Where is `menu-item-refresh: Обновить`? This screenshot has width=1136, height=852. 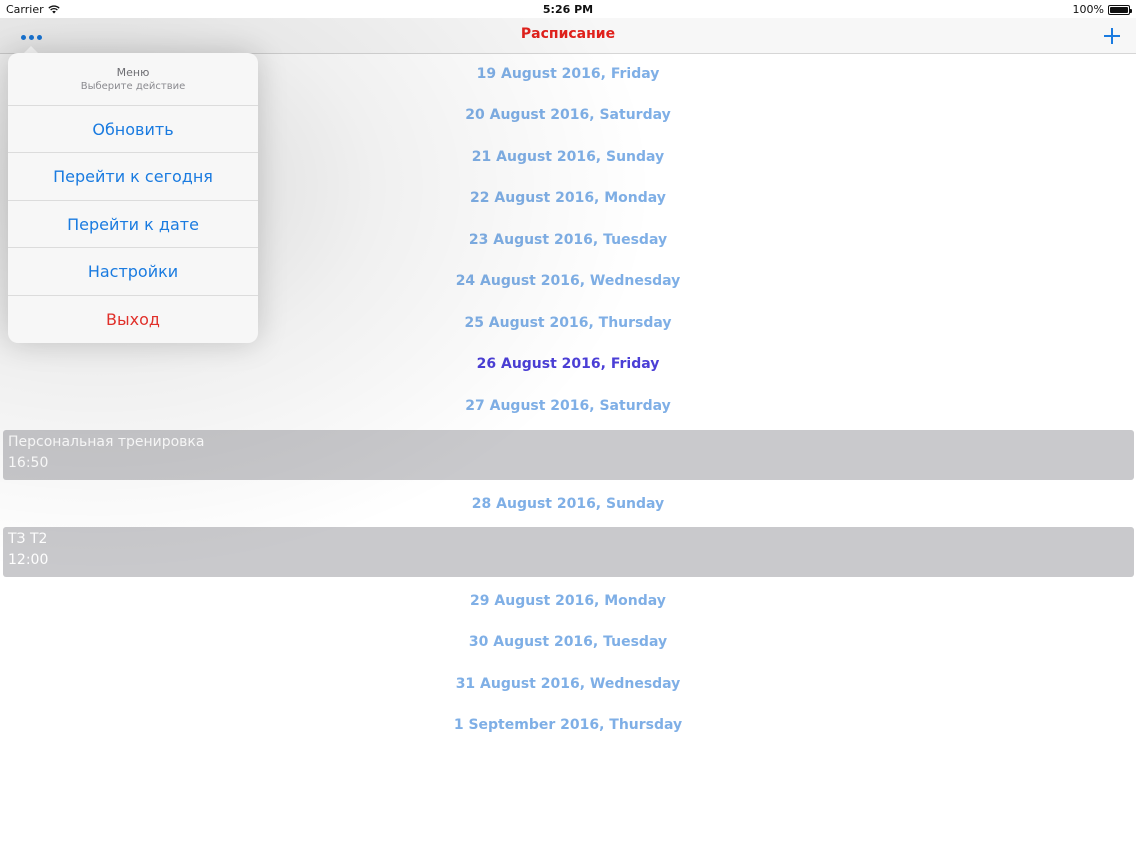 menu-item-refresh: Обновить is located at coordinates (133, 130).